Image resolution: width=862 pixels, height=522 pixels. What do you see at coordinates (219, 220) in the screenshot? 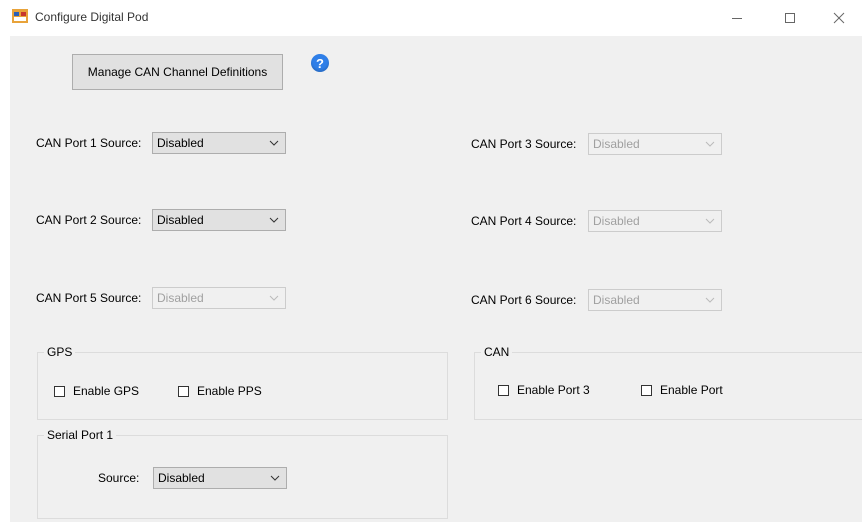
I see `can-port-2-source-select: Disabled` at bounding box center [219, 220].